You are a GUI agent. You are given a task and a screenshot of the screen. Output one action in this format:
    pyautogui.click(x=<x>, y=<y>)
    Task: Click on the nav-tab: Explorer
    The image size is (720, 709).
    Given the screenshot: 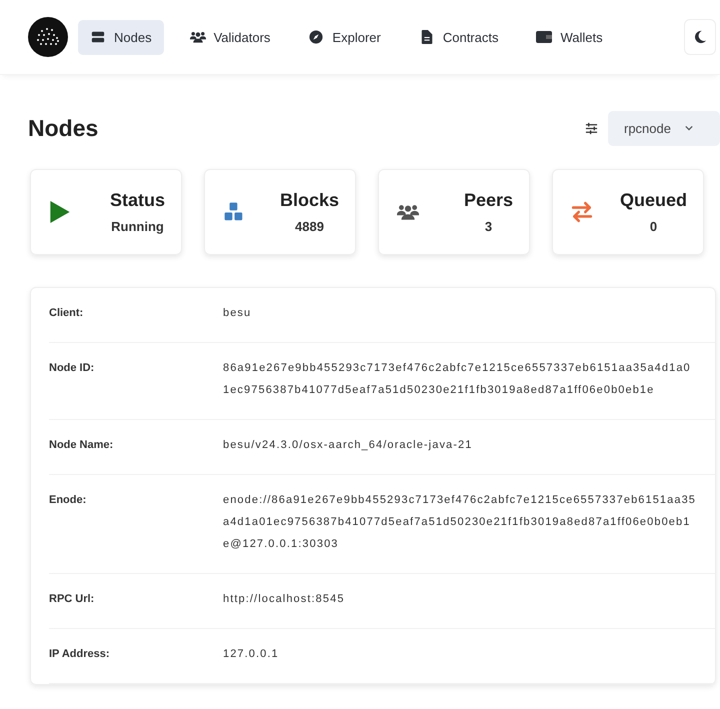 What is the action you would take?
    pyautogui.click(x=344, y=37)
    